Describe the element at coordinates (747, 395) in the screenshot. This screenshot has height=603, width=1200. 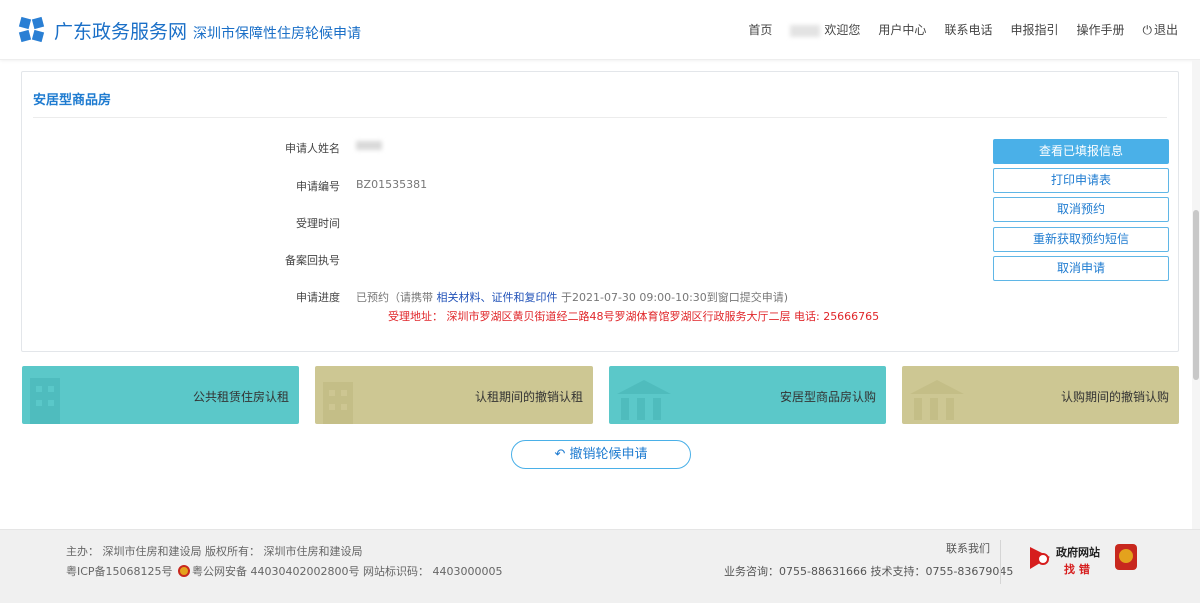
I see `tile-anju-purchase: 安居型商品房认购` at that location.